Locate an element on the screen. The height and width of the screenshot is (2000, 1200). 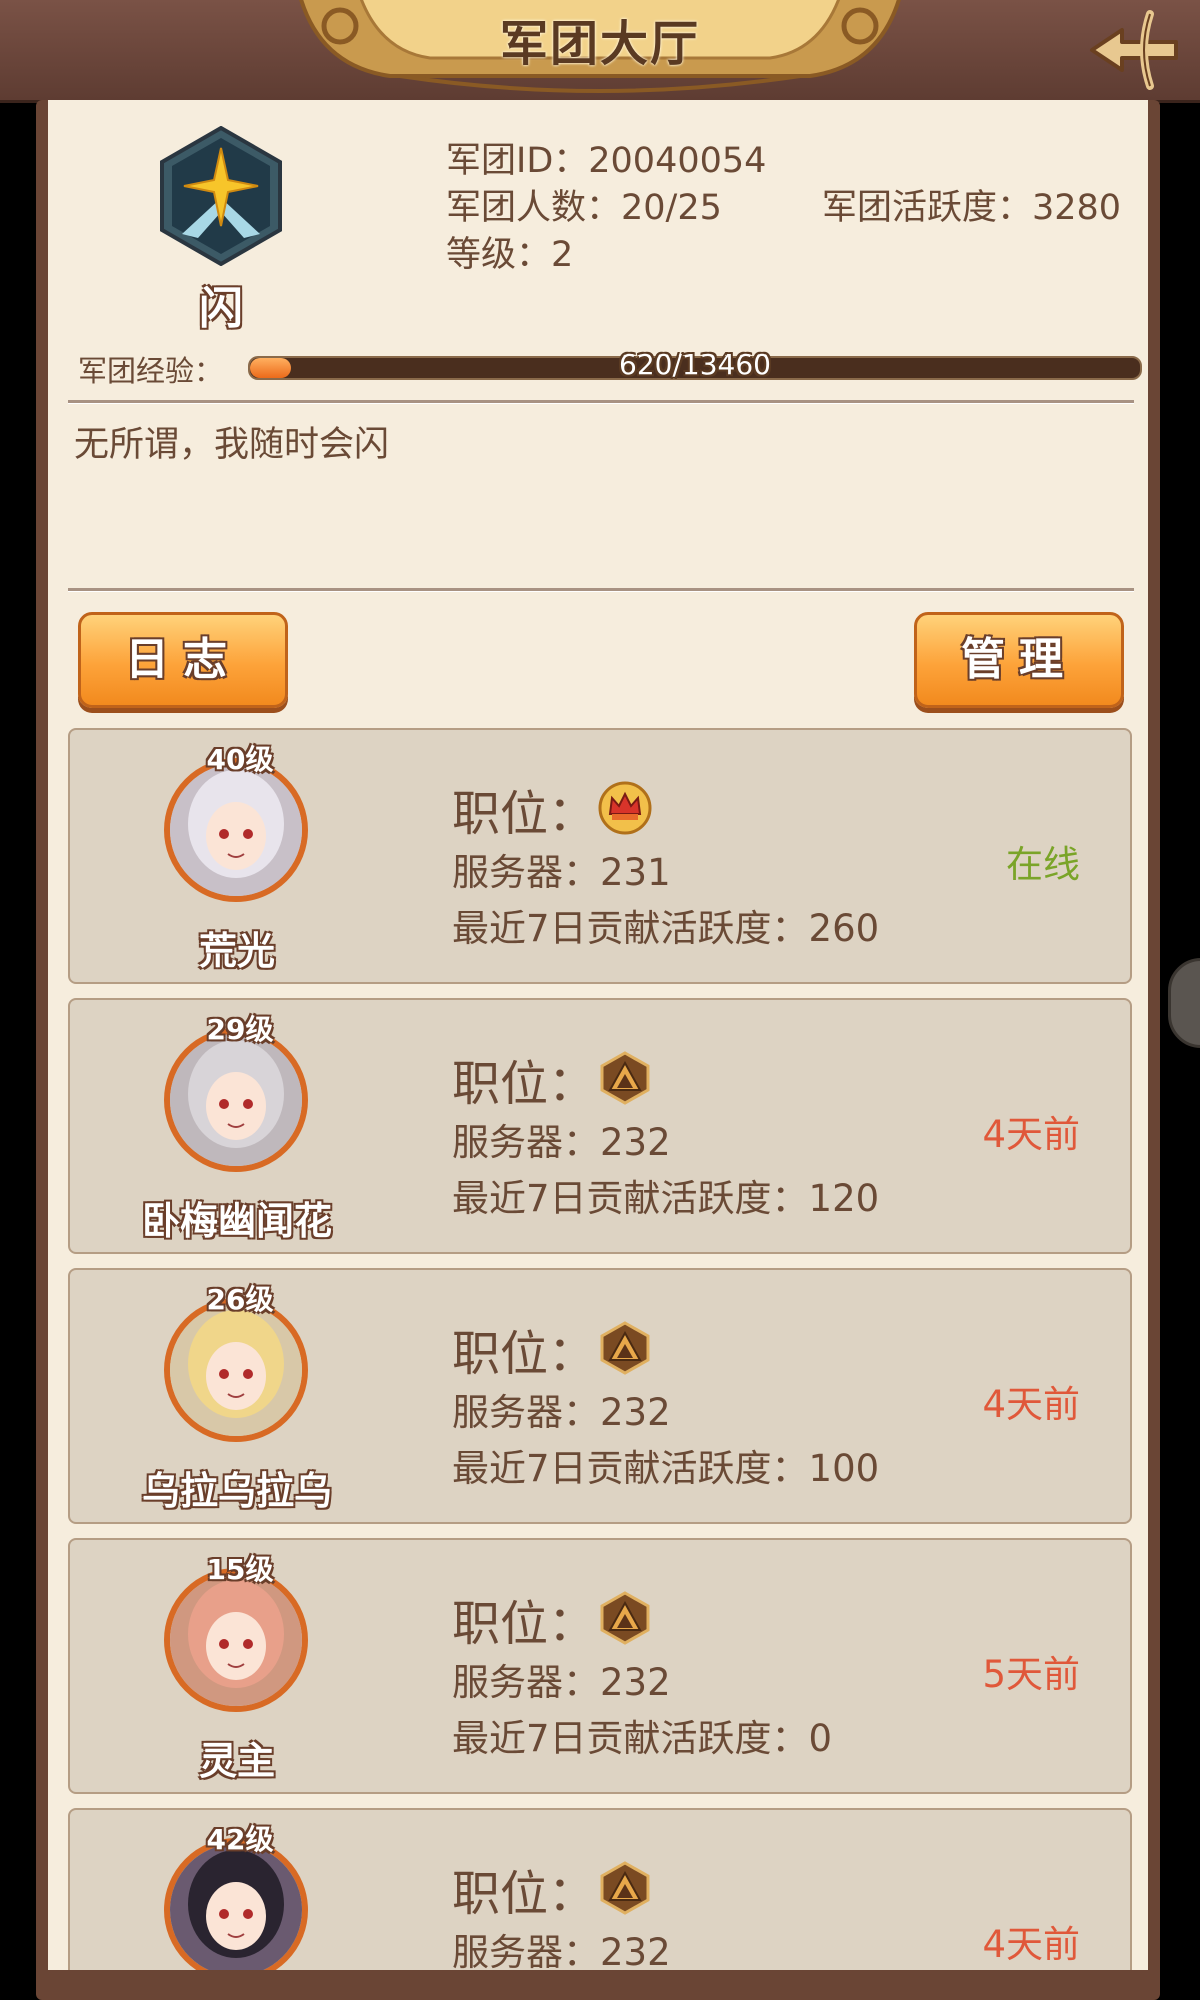
member-activity: 最近7日贡献活跃度：100 is located at coordinates (666, 1468).